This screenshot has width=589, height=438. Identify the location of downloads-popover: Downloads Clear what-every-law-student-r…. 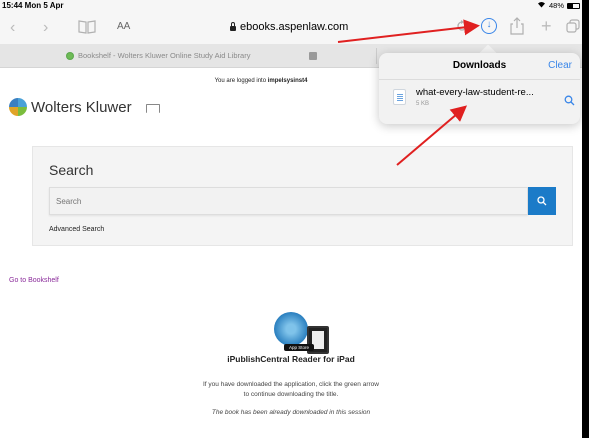
(479, 88).